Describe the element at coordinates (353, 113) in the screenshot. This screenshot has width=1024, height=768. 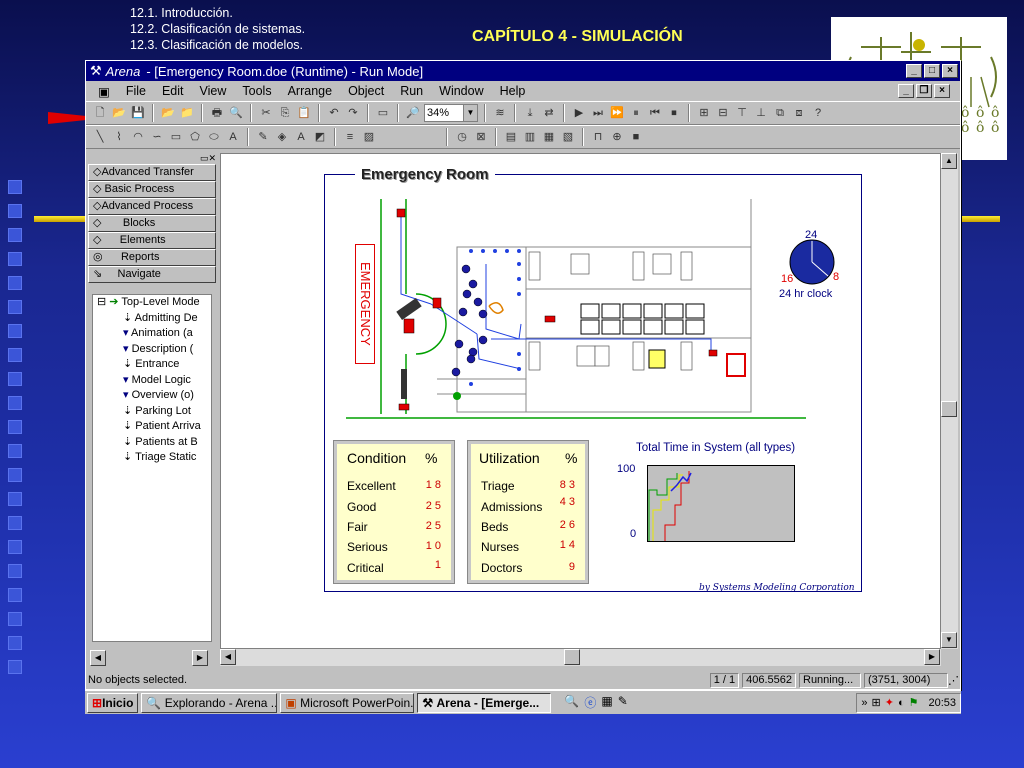
I see `redo-icon: ↷` at that location.